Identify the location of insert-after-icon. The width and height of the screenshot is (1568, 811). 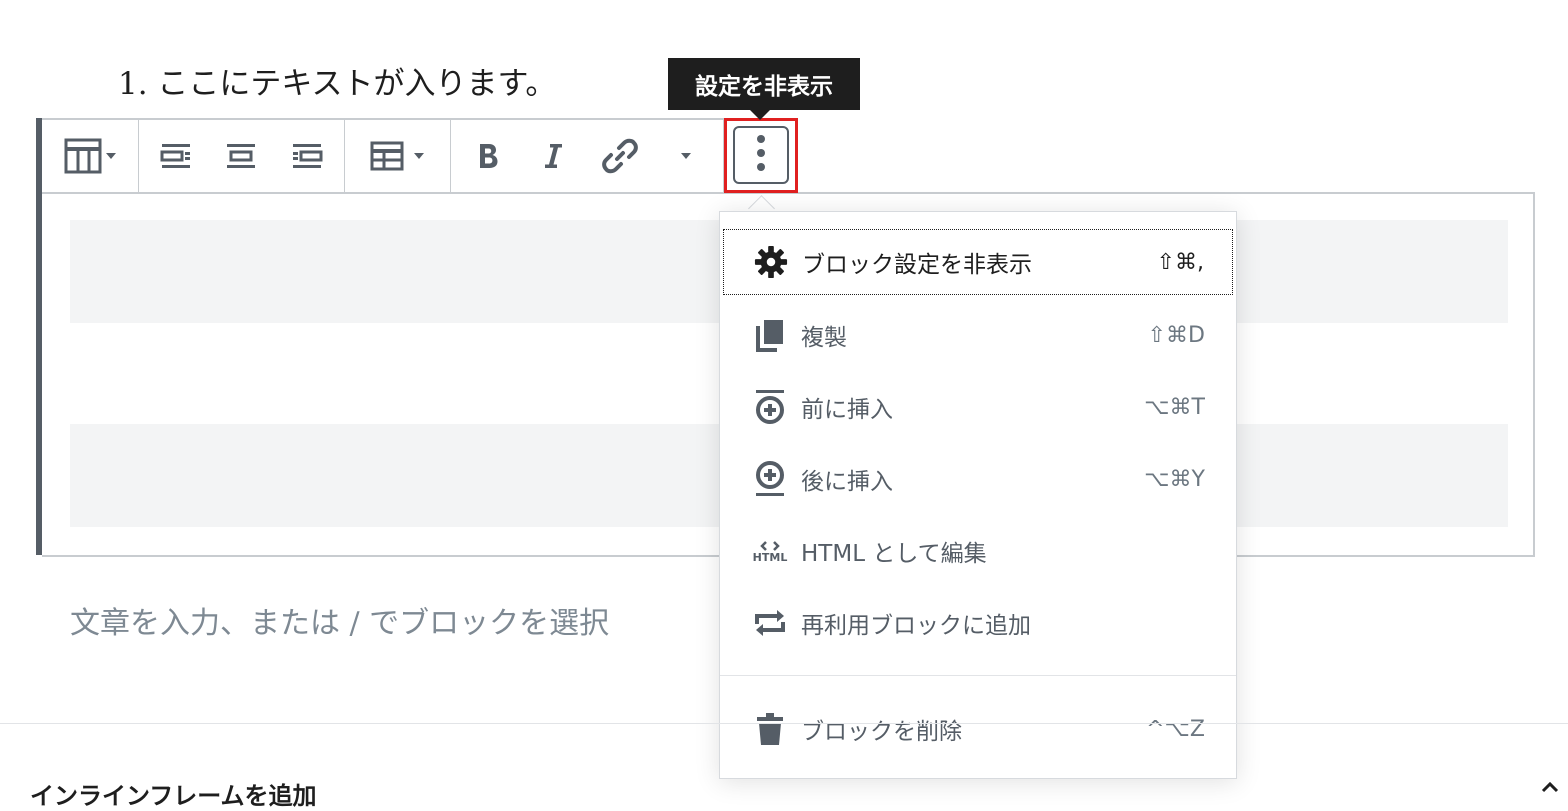
(770, 478).